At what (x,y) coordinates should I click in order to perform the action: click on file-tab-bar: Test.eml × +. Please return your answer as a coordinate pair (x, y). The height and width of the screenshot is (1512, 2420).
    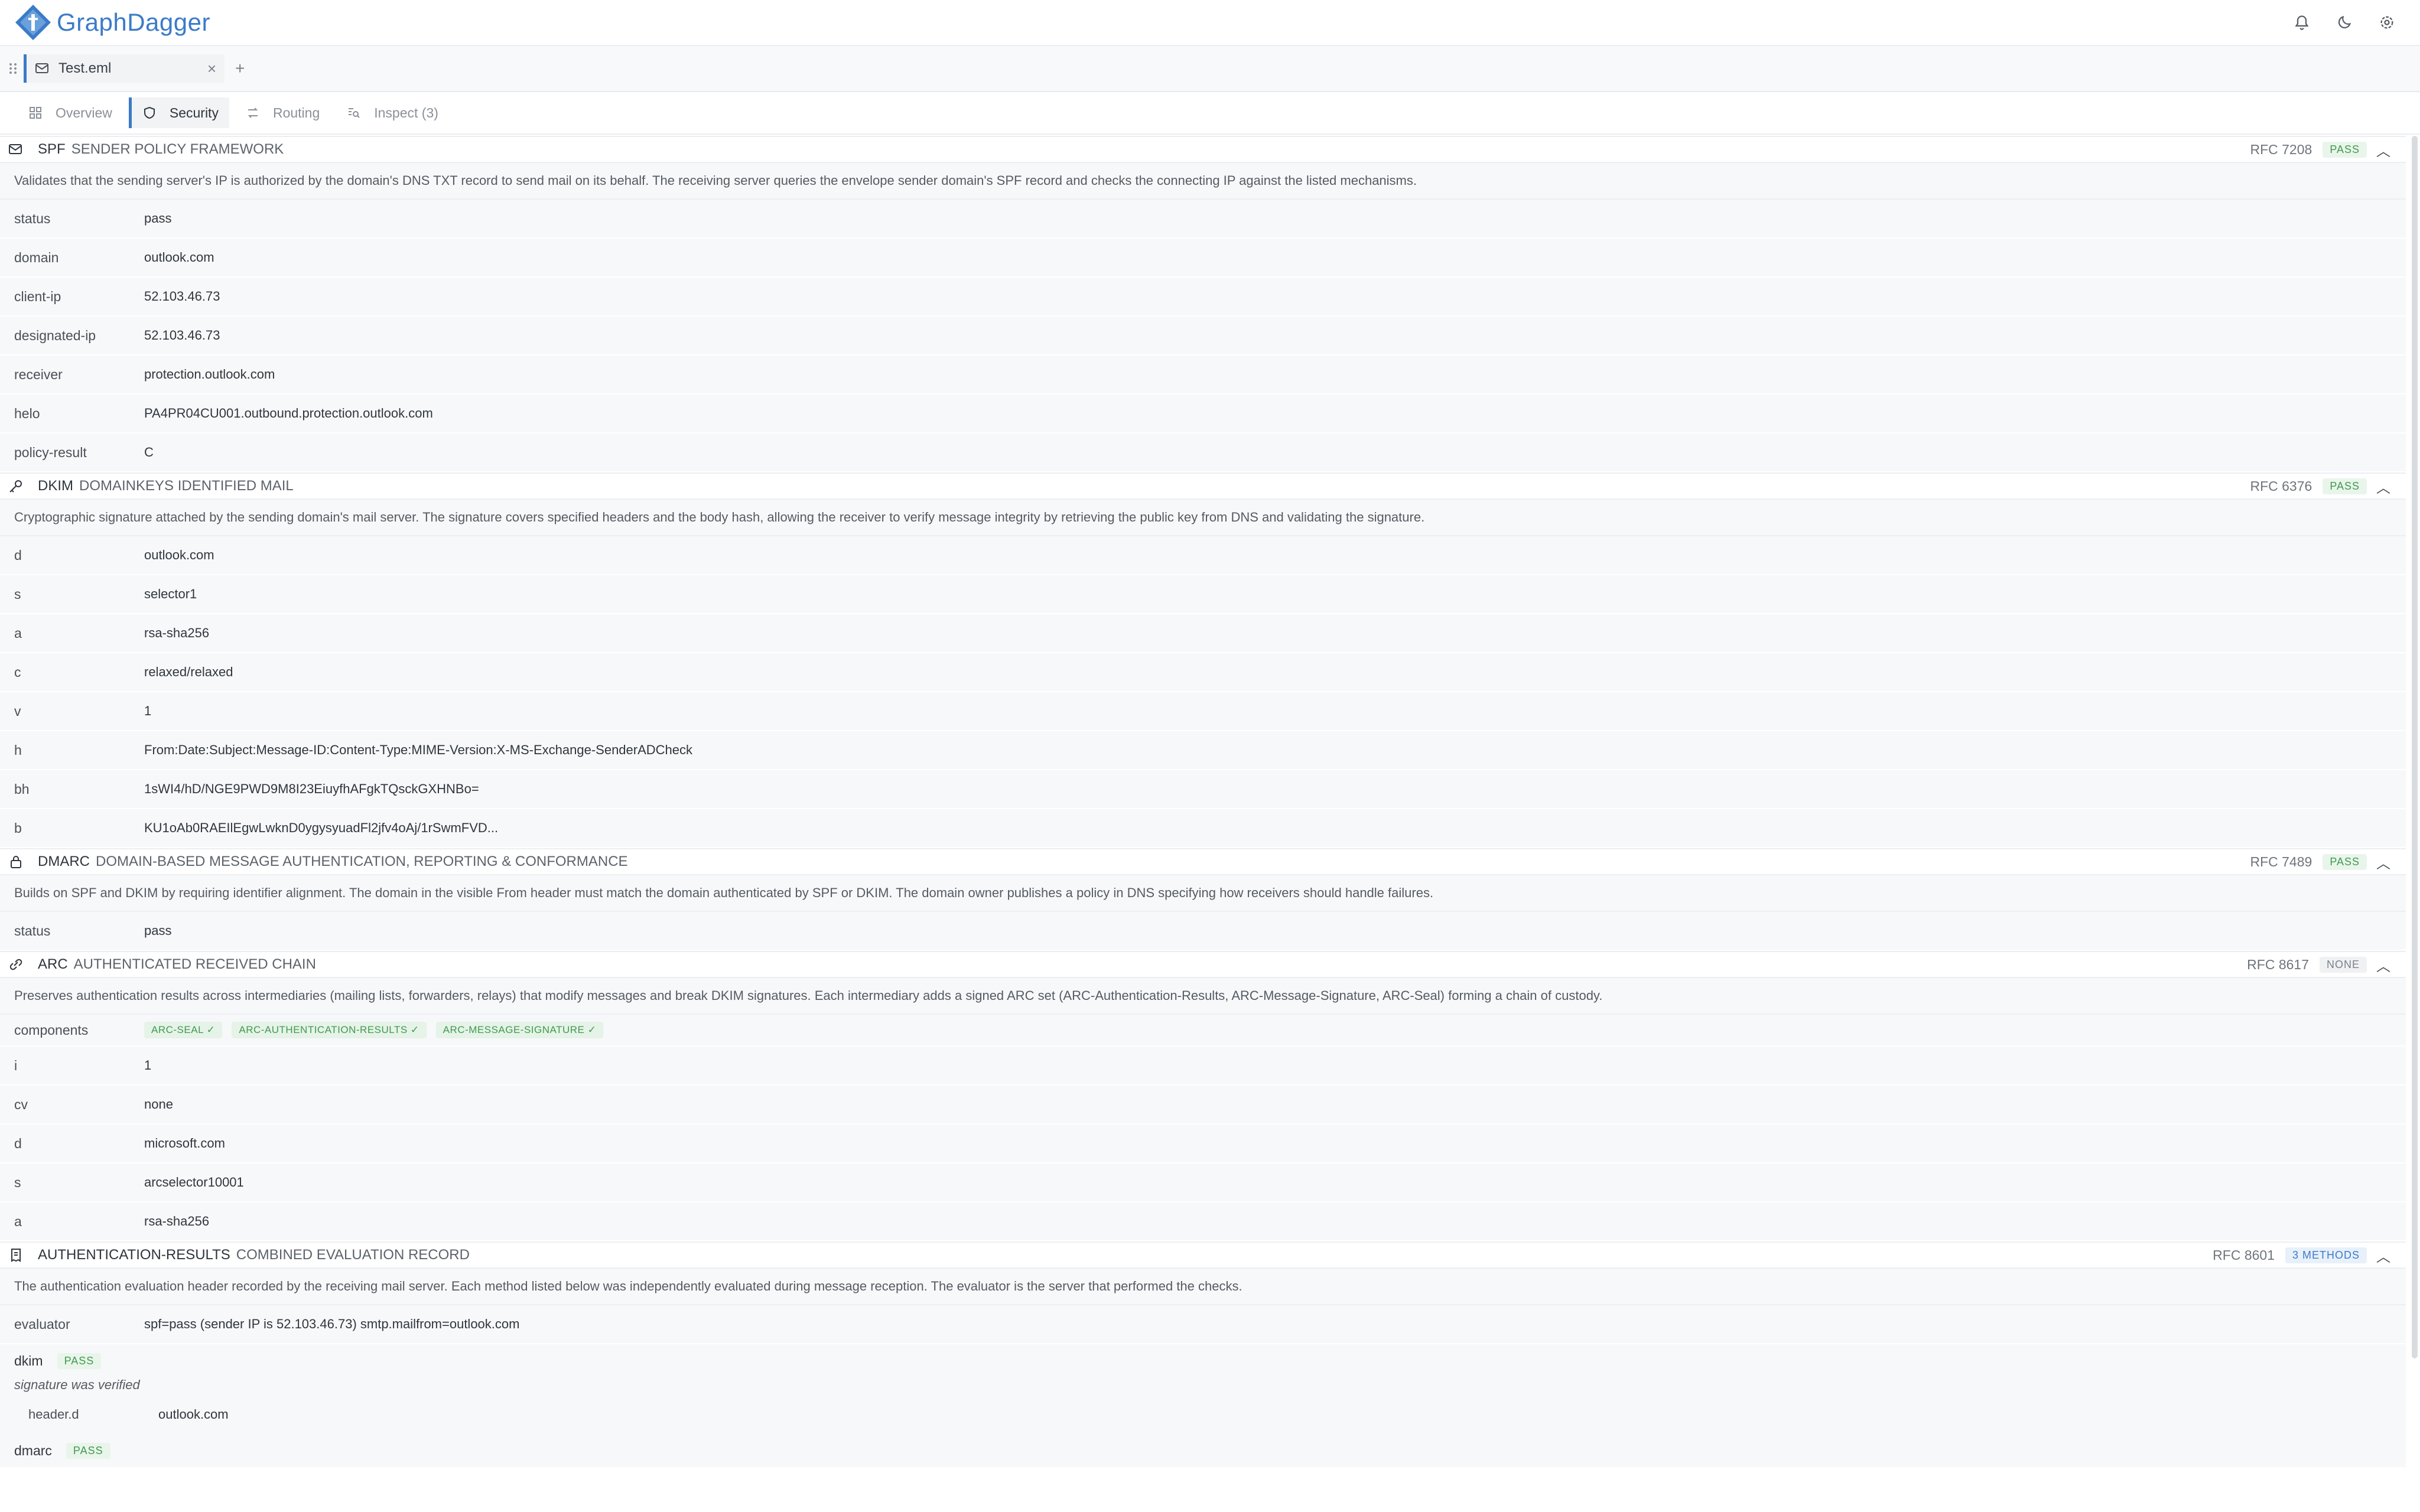
    Looking at the image, I should click on (1210, 69).